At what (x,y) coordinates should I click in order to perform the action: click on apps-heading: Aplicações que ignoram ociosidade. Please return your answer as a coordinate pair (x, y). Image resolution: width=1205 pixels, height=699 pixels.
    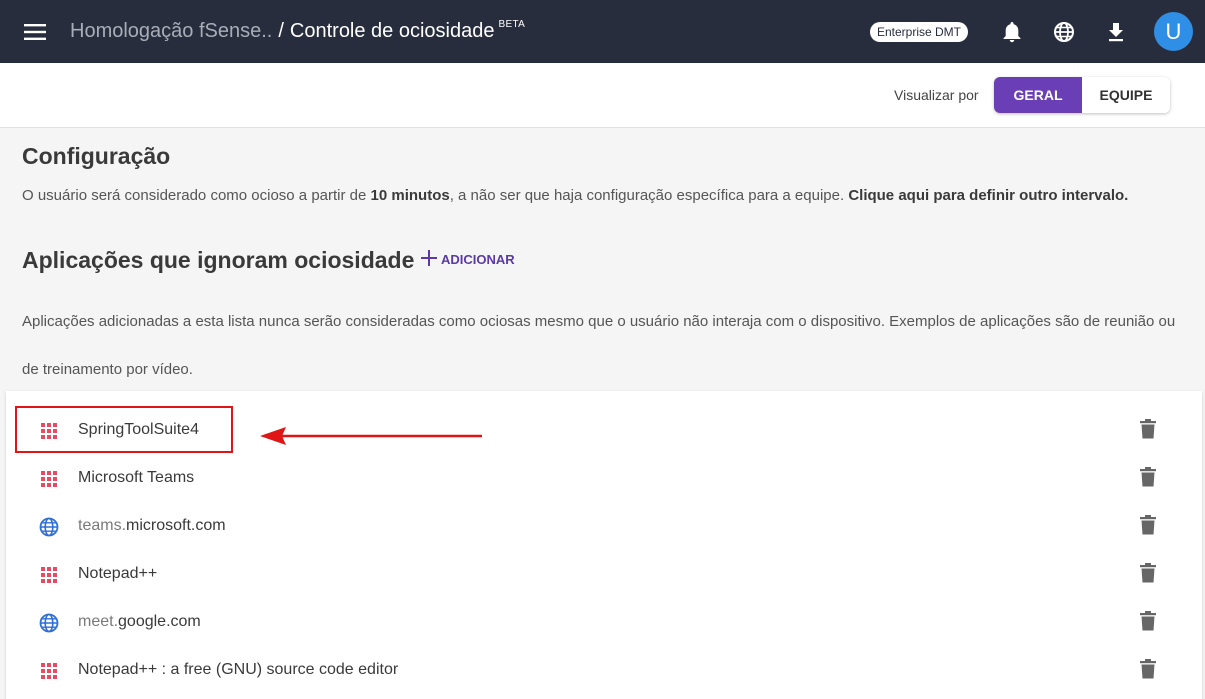
    Looking at the image, I should click on (218, 260).